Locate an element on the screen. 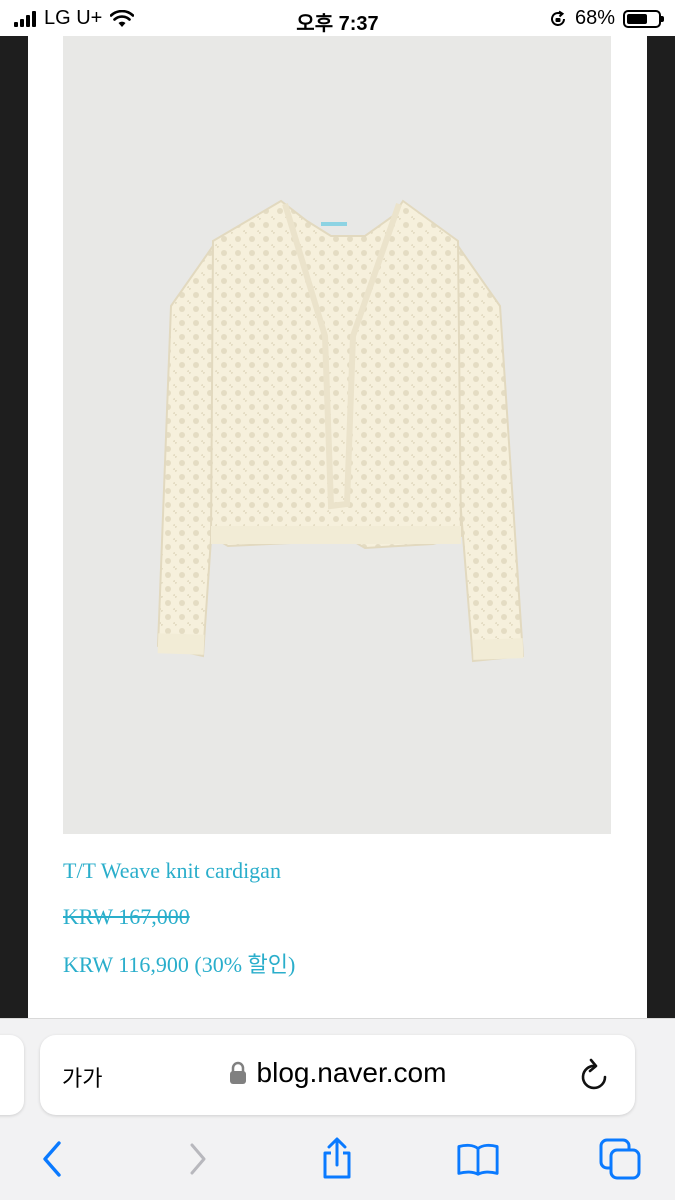 This screenshot has height=1200, width=675. url-group: blog.naver.com is located at coordinates (337, 1073).